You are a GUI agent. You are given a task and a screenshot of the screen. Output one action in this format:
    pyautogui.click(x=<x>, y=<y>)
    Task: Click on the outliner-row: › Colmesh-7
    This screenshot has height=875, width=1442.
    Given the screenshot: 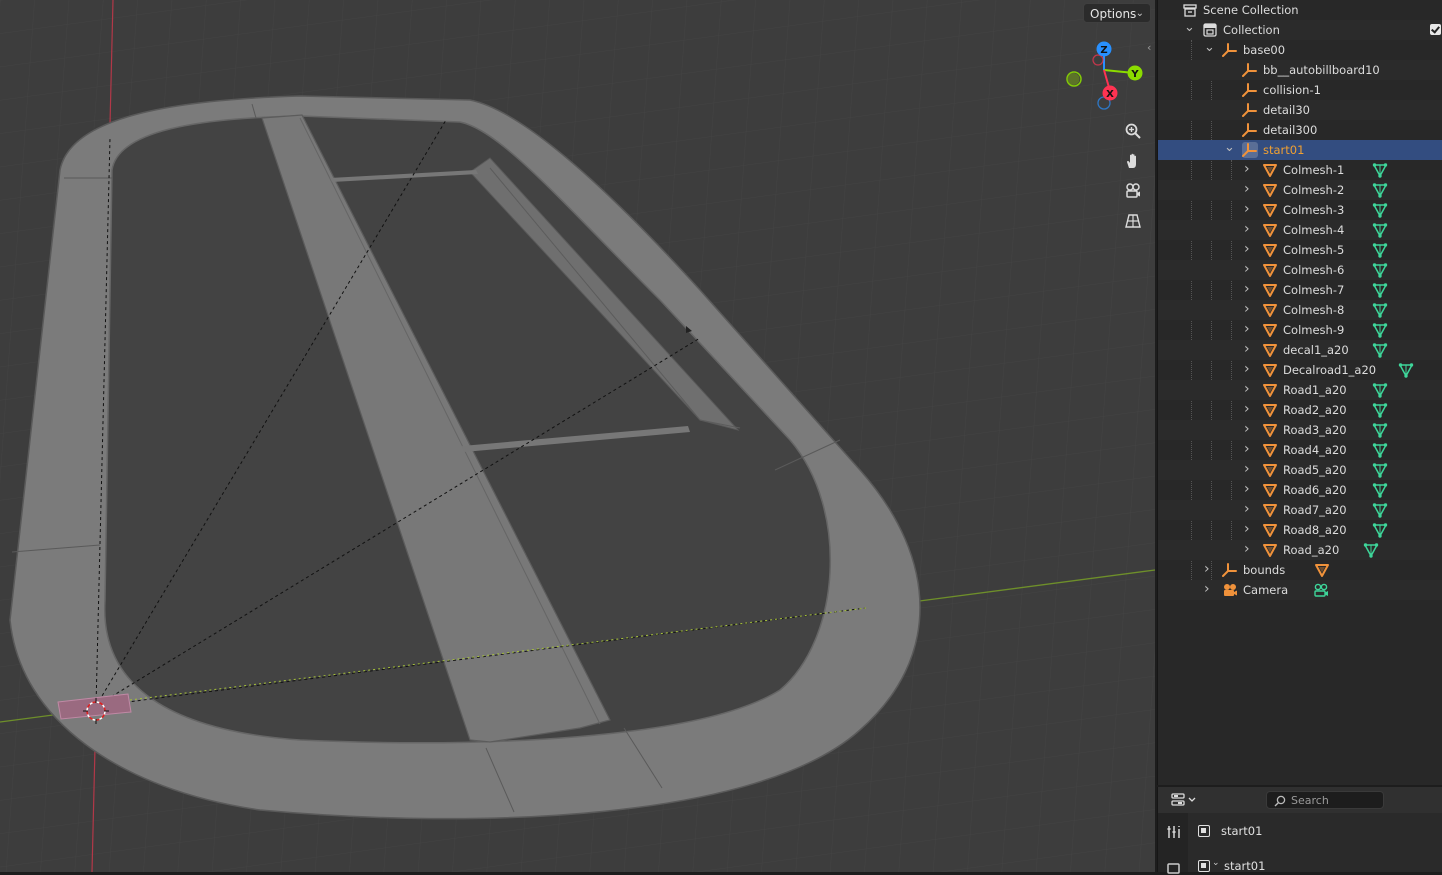 What is the action you would take?
    pyautogui.click(x=1300, y=290)
    